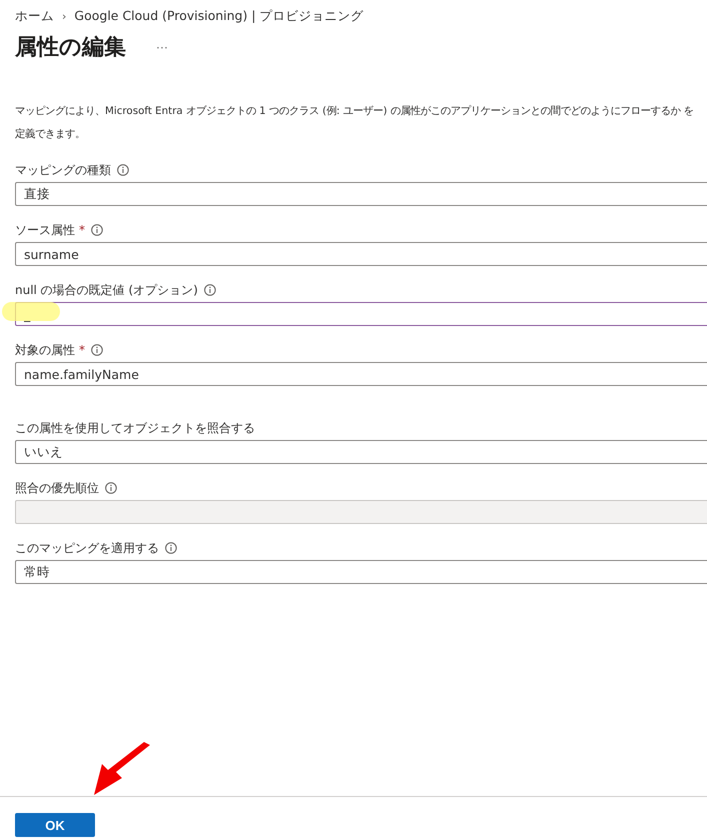  Describe the element at coordinates (355, 123) in the screenshot. I see `description-text: マッピングにより、Microsoft Entra オブジェクトの 1 つのクラス (例: ユーザー) の属性がこのアプリケーションとの間でどのようにフローするか を定義できます。` at that location.